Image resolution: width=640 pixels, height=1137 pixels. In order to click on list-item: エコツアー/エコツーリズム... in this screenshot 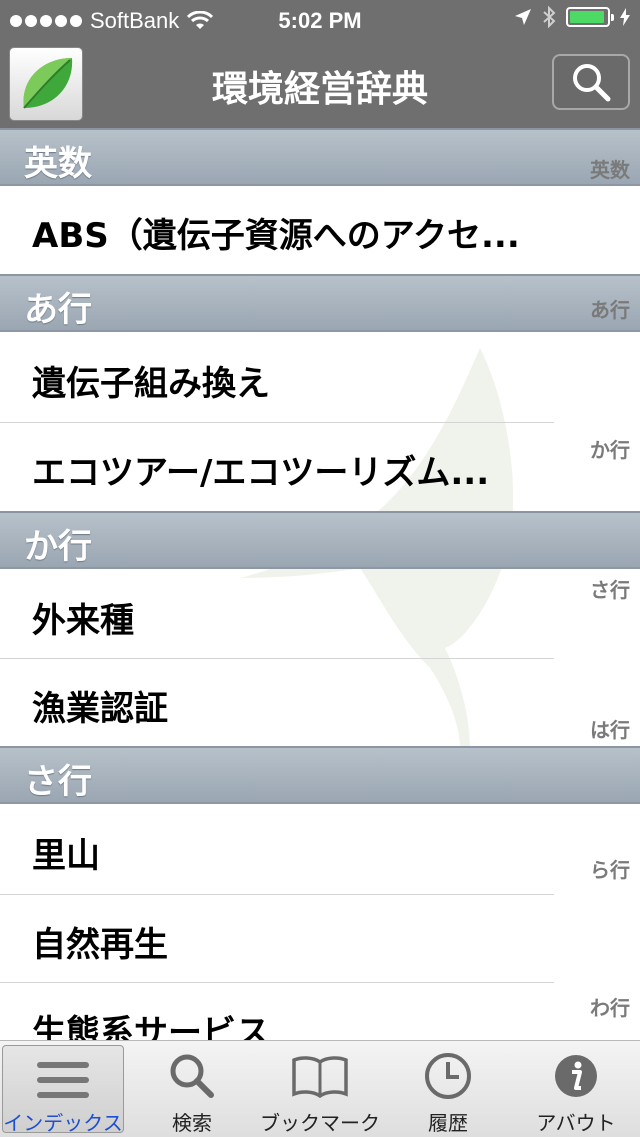, I will do `click(320, 467)`.